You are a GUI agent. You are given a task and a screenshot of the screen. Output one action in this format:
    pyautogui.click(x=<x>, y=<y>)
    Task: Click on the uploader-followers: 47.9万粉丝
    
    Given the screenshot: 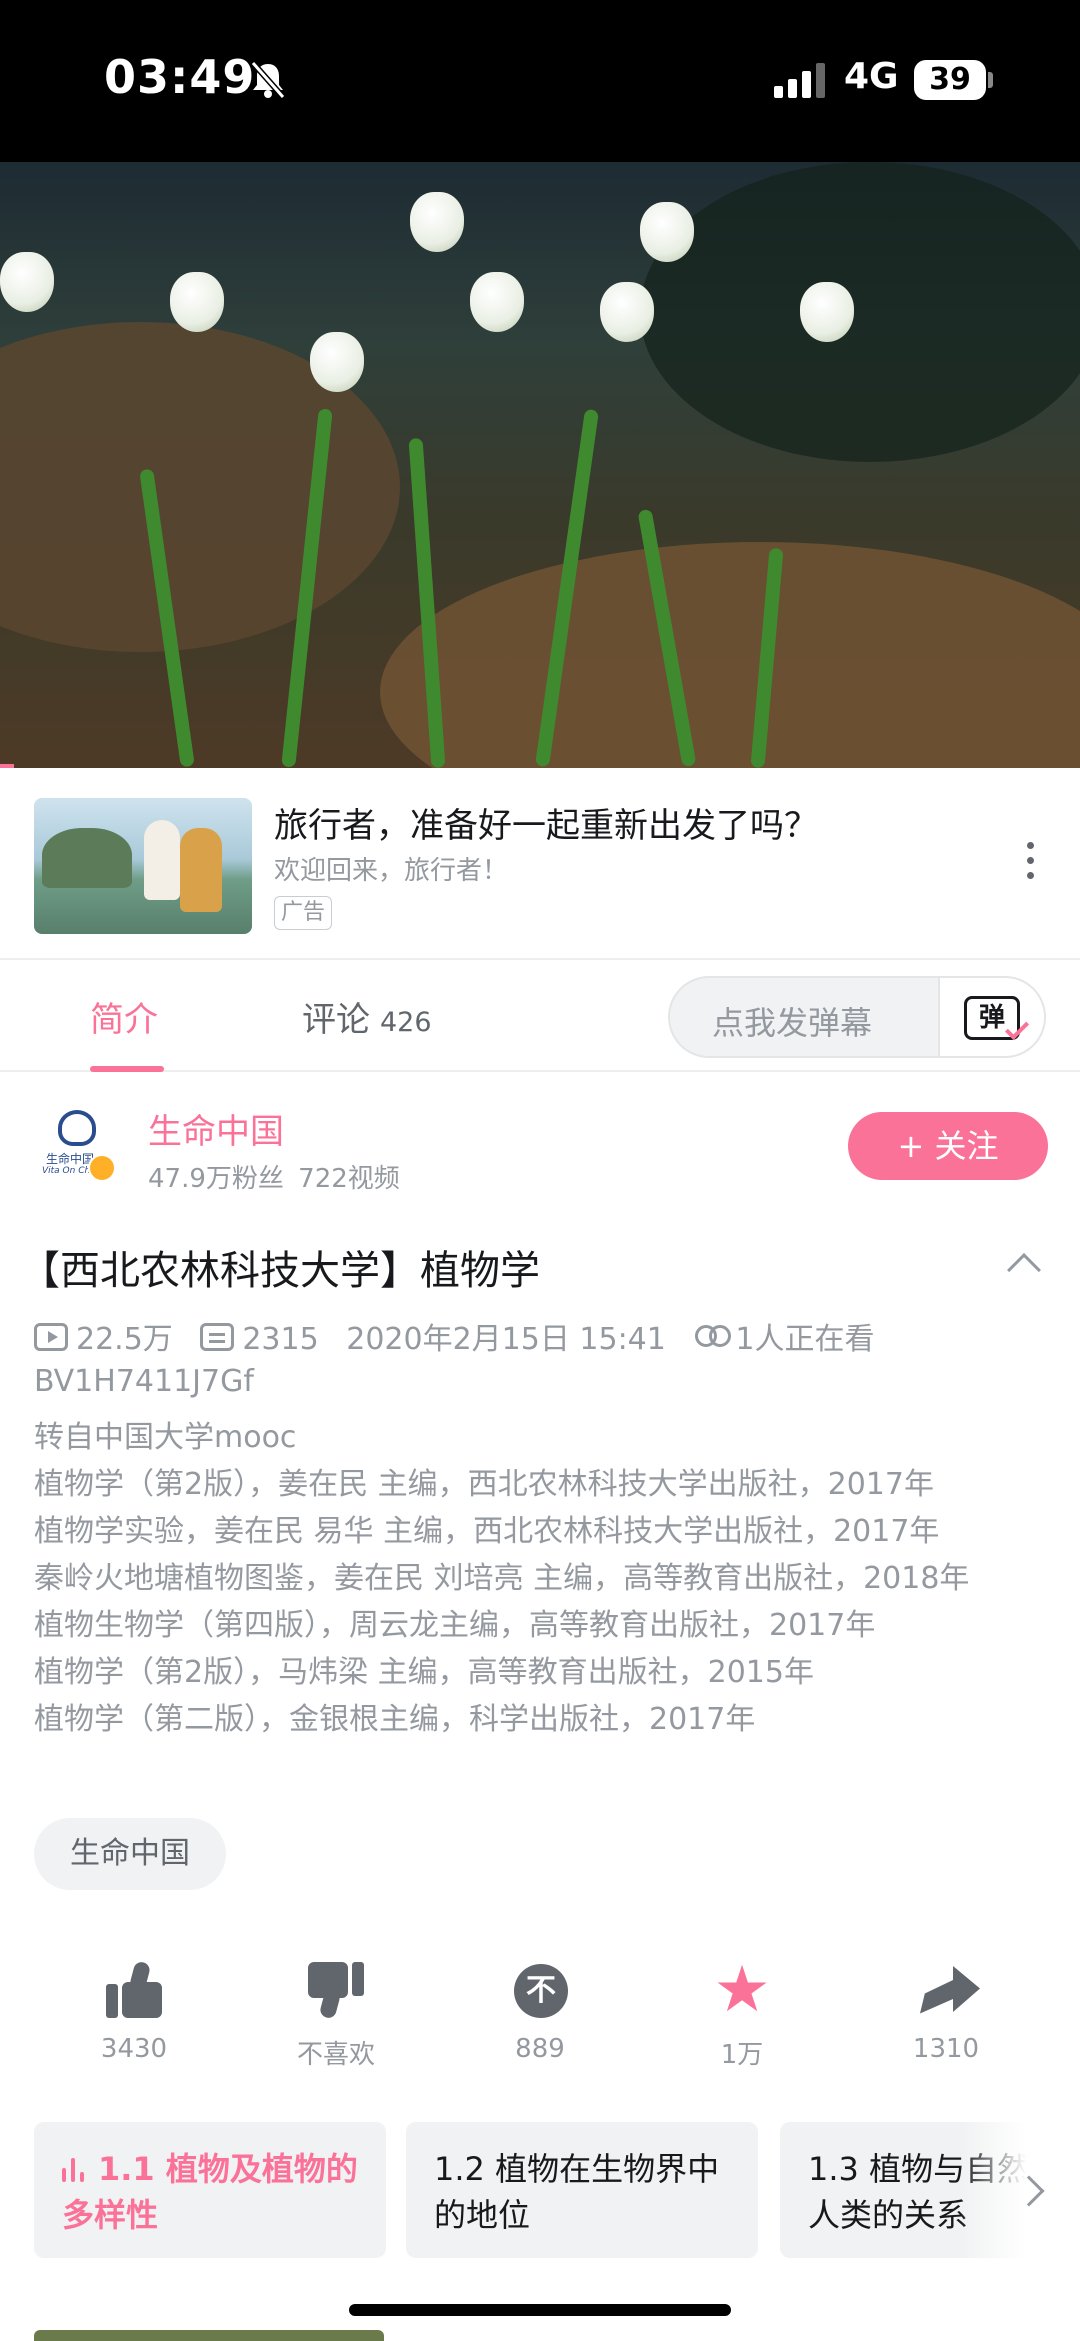 What is the action you would take?
    pyautogui.click(x=216, y=1179)
    